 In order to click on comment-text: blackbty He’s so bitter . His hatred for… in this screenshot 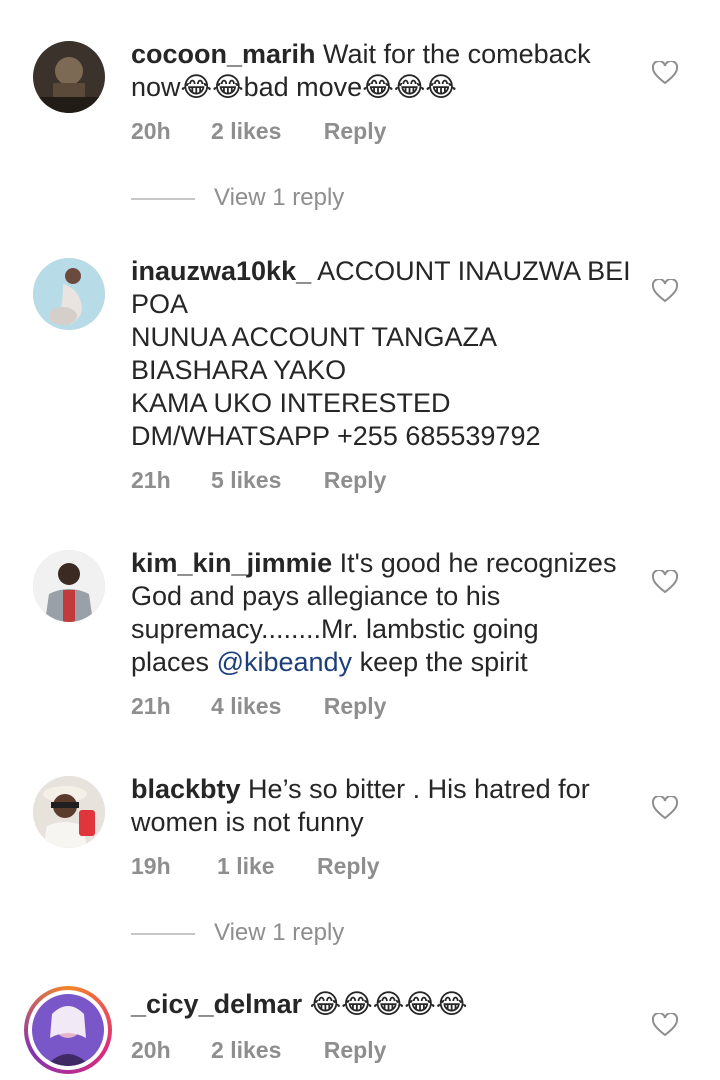, I will do `click(381, 806)`.